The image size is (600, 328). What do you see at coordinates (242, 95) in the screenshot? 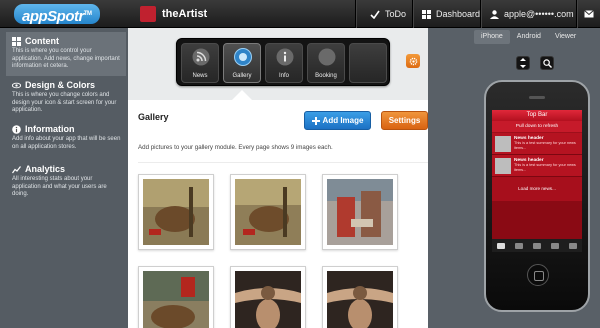
I see `selected-module-pointer` at bounding box center [242, 95].